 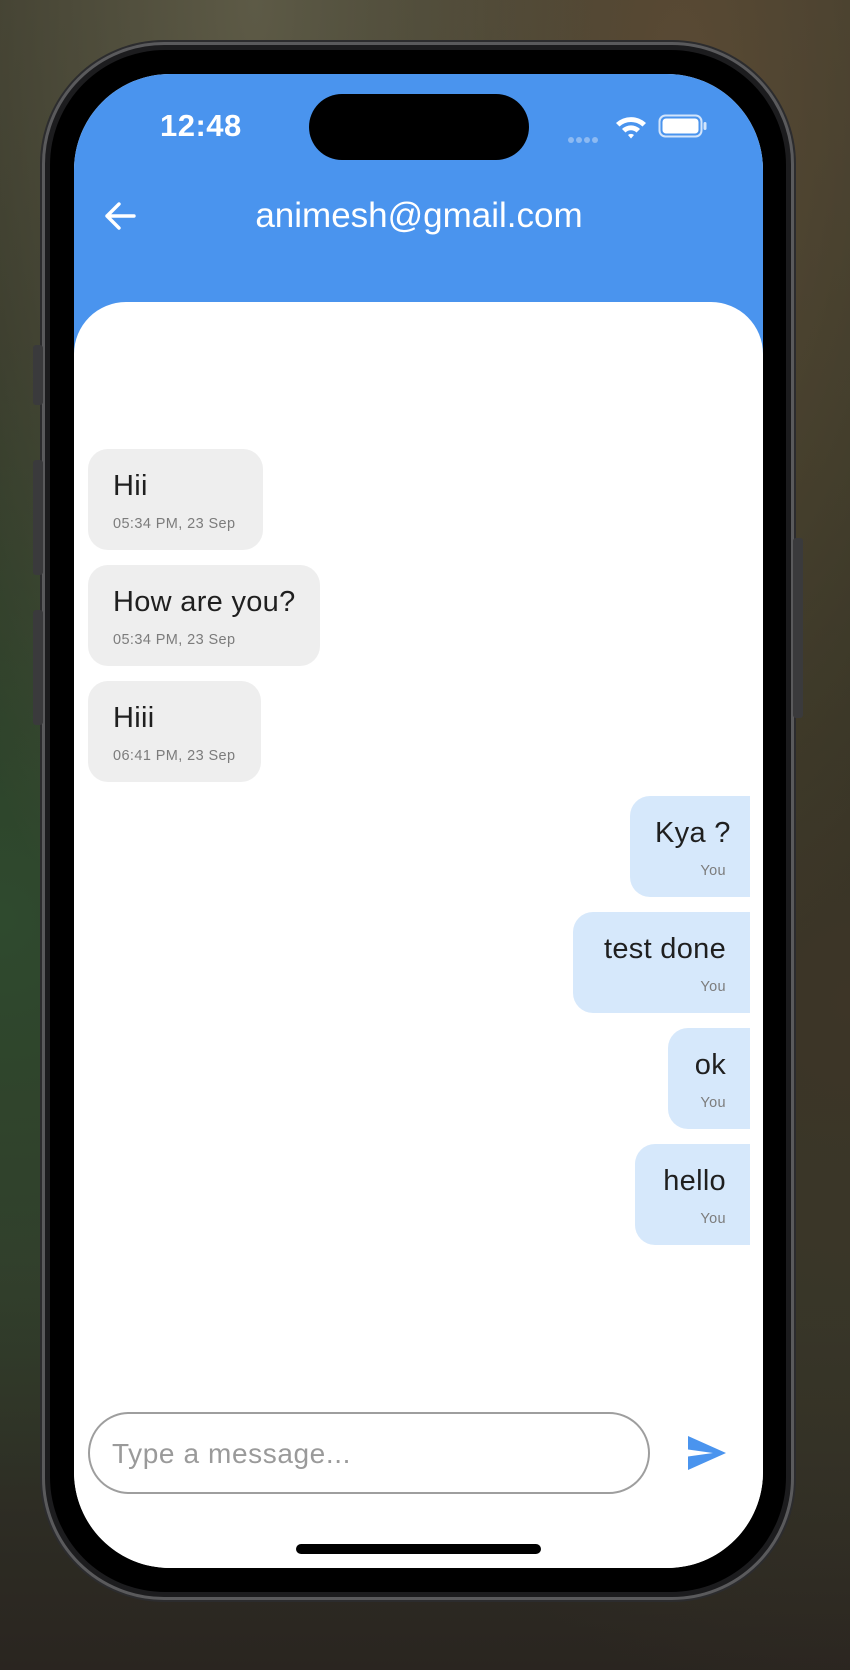 I want to click on volume-down-button, so click(x=38, y=667).